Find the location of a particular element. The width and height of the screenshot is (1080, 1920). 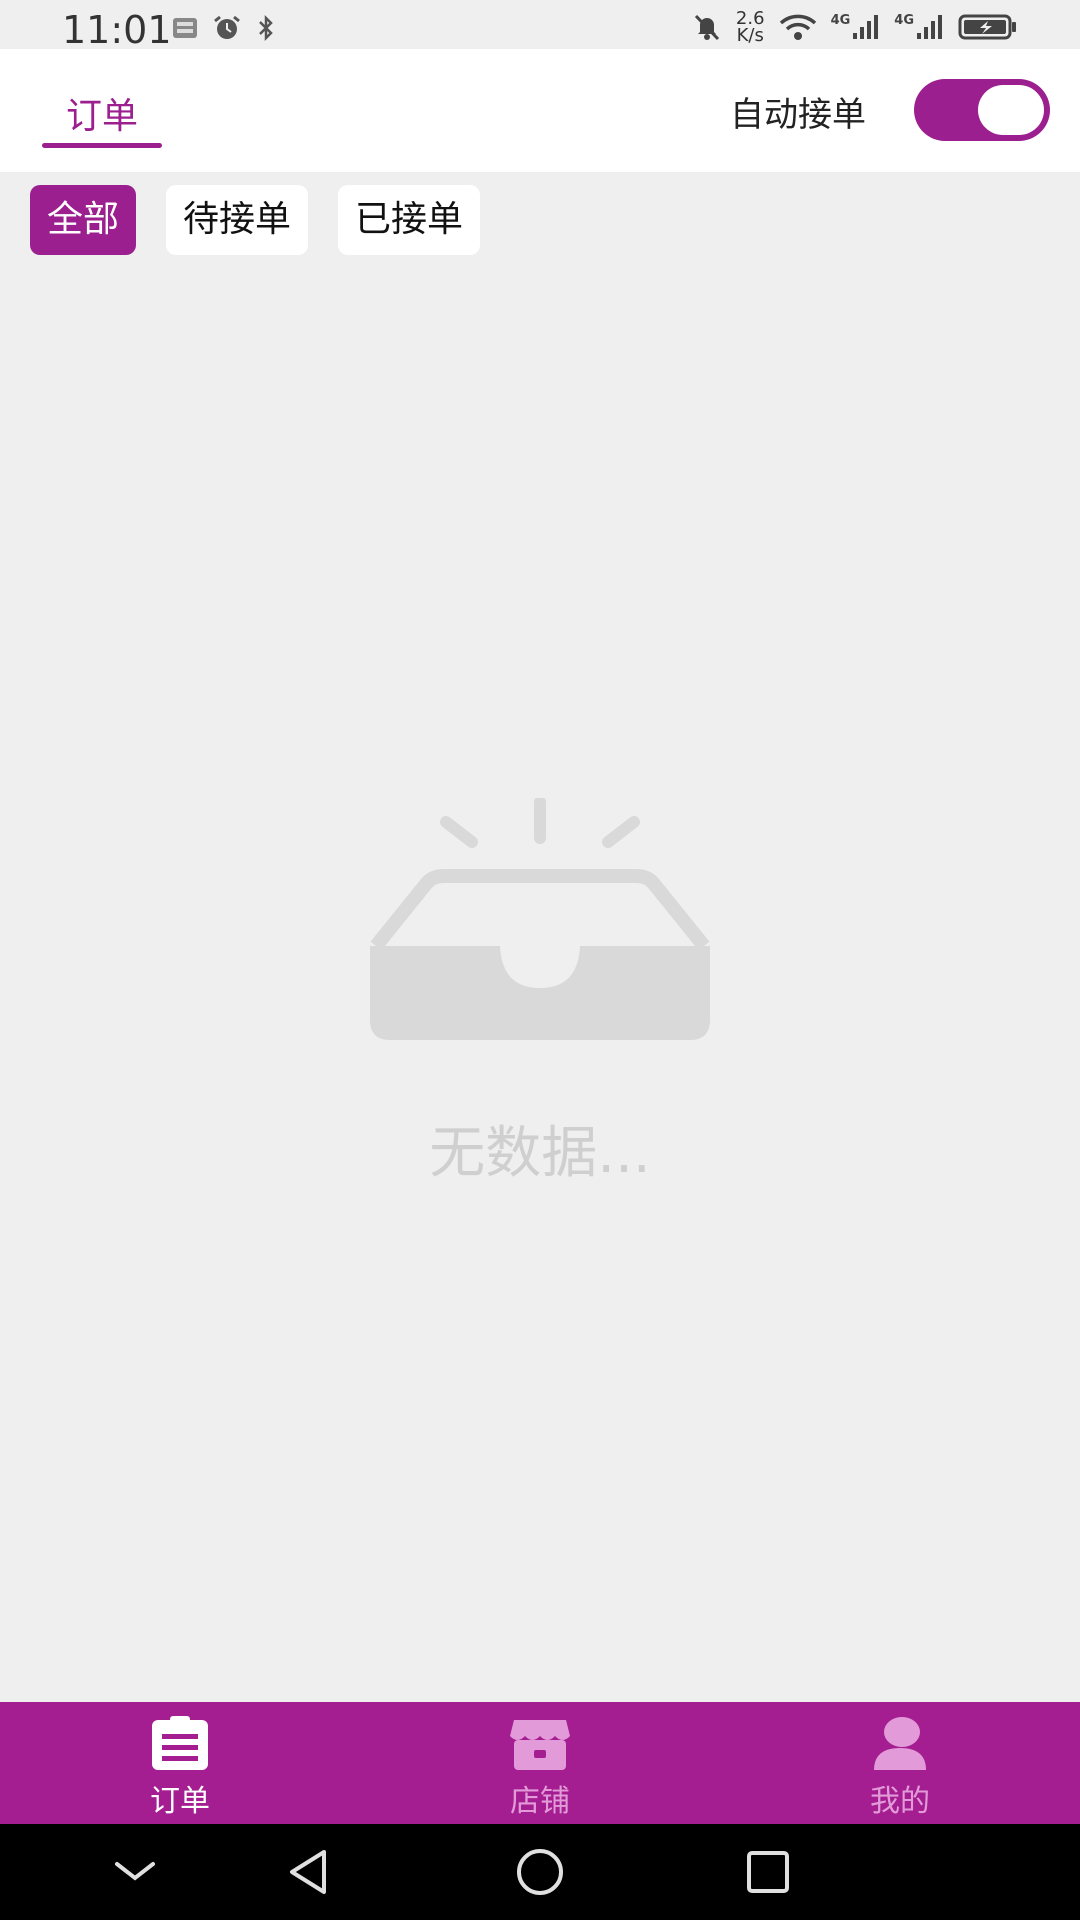

tab-orders: 订单 is located at coordinates (102, 110).